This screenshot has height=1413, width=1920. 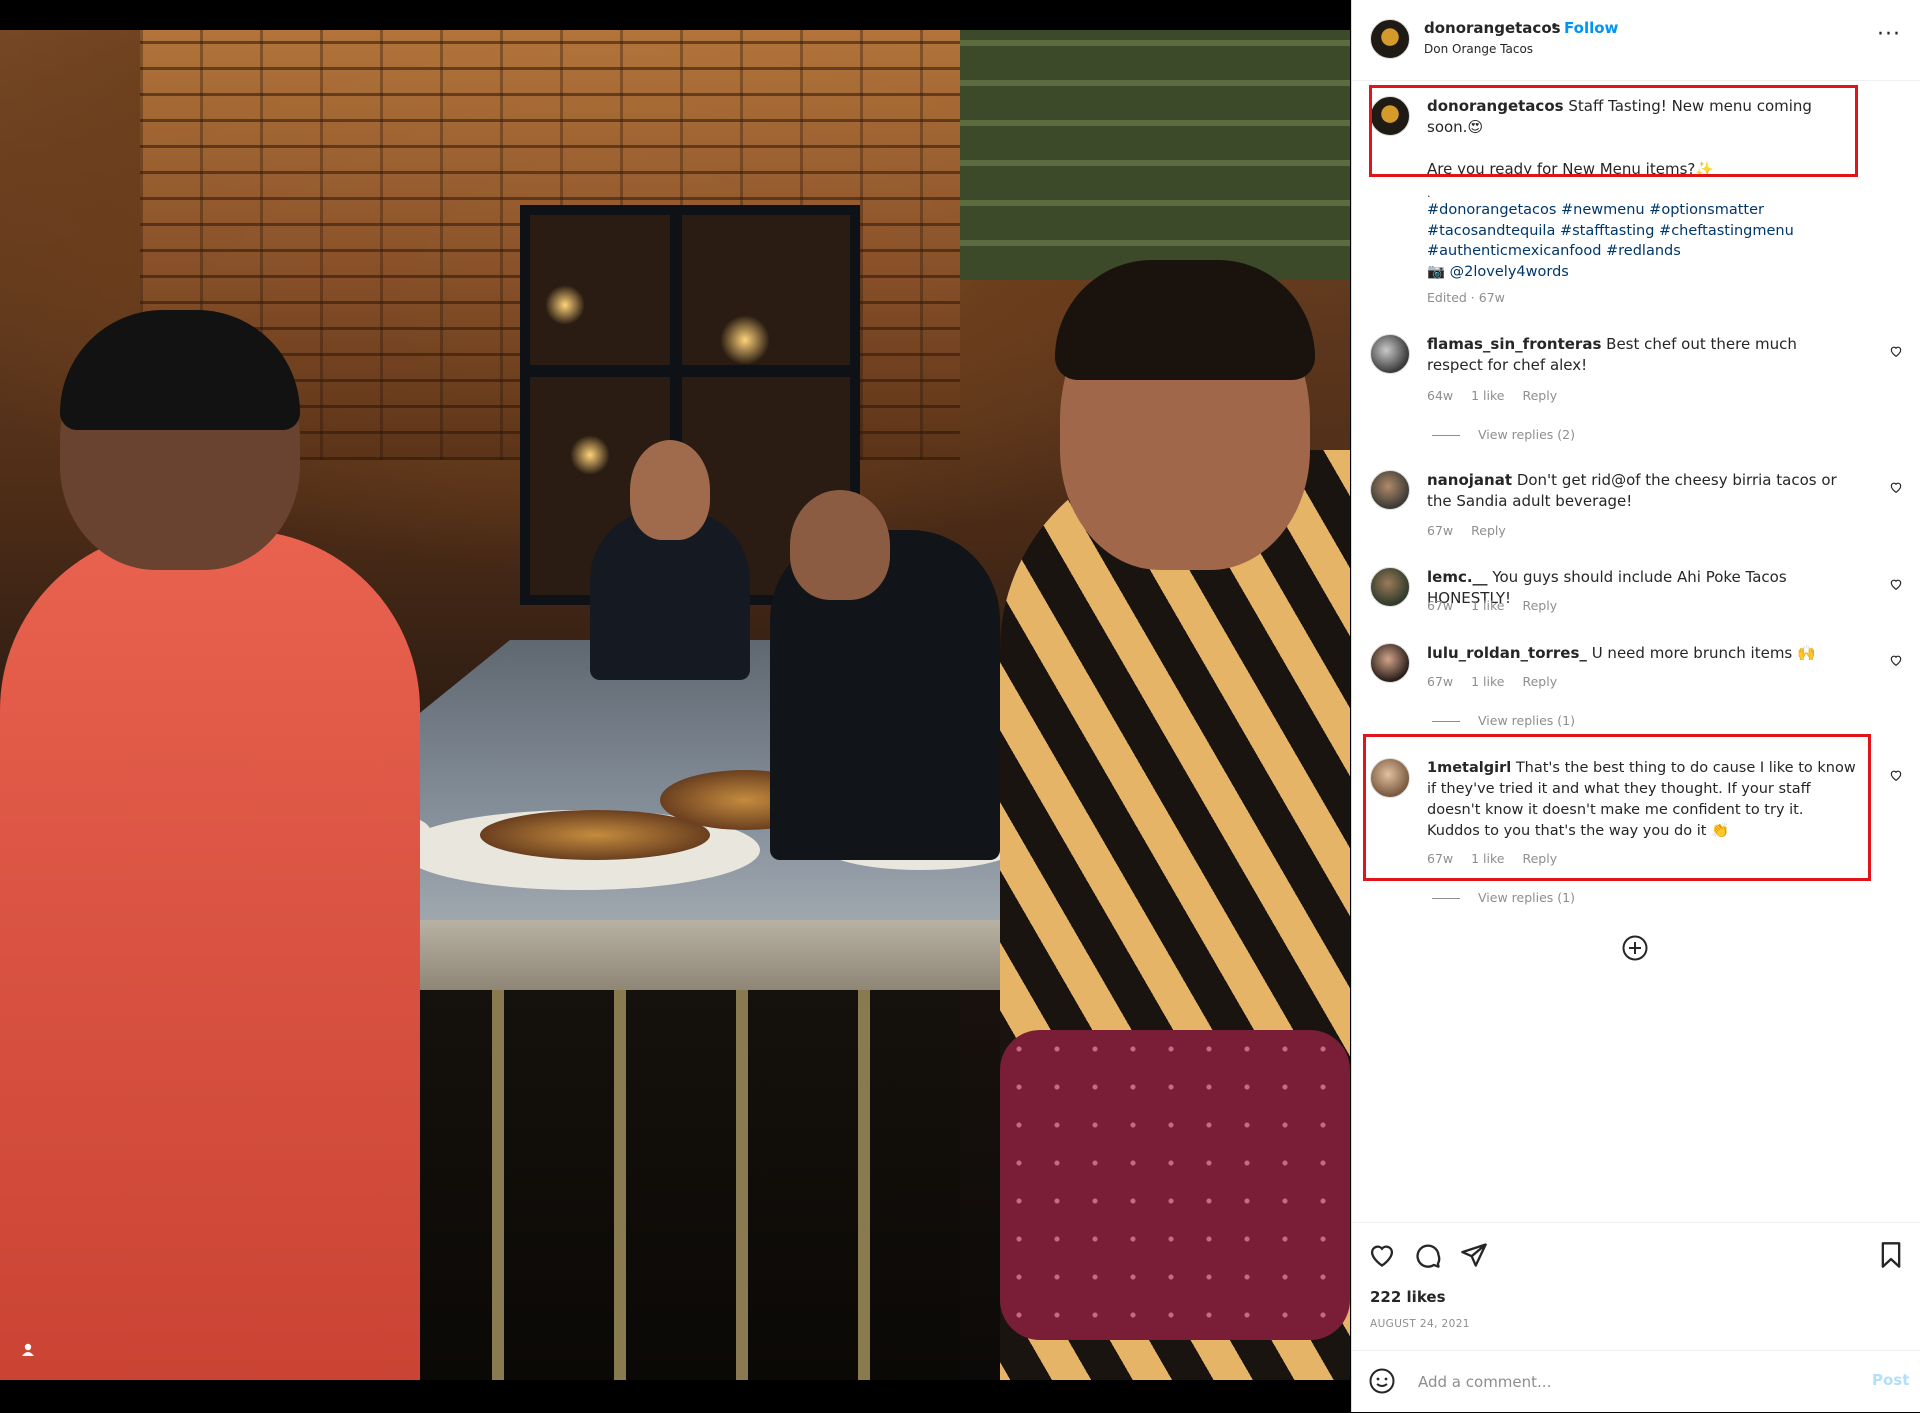 What do you see at coordinates (1466, 297) in the screenshot?
I see `edited-label: Edited · 67w` at bounding box center [1466, 297].